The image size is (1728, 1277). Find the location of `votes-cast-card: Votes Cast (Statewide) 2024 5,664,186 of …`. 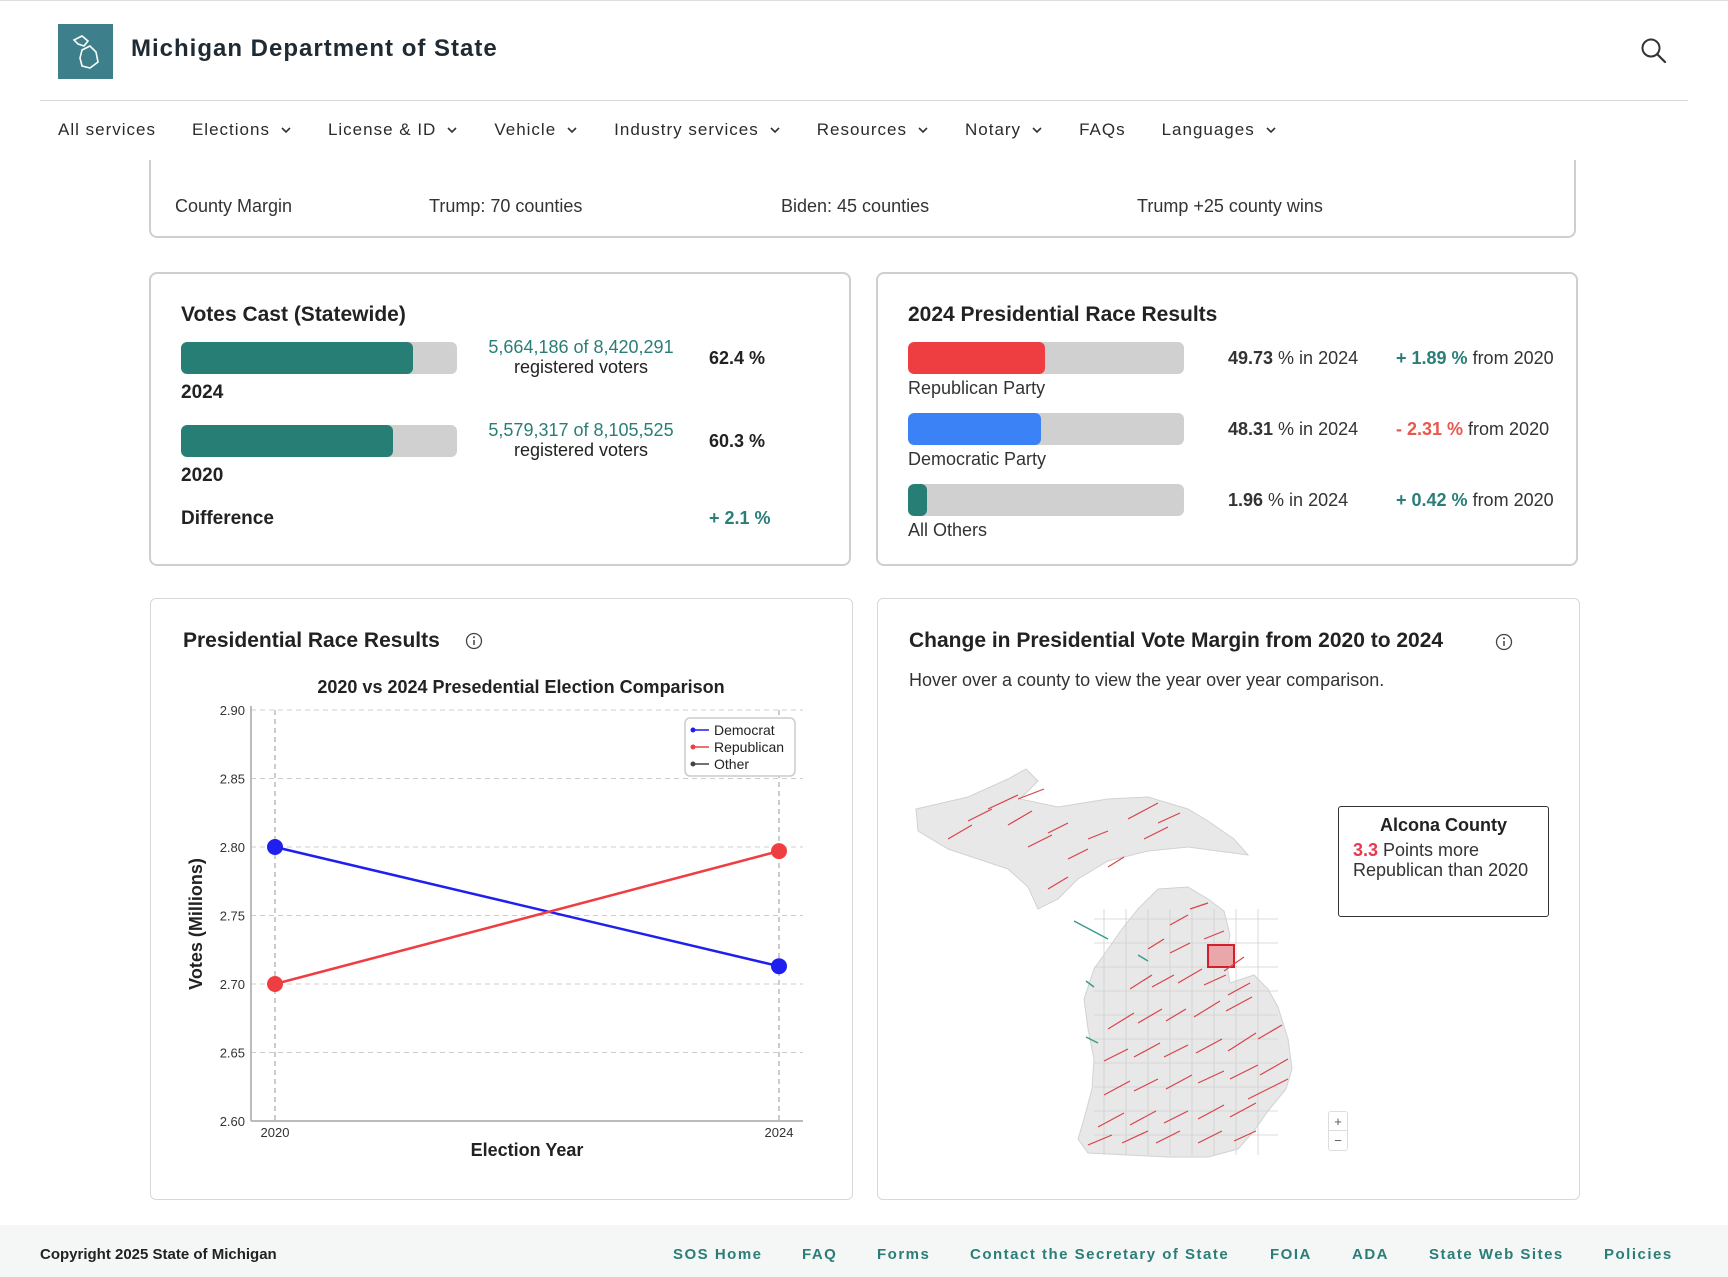

votes-cast-card: Votes Cast (Statewide) 2024 5,664,186 of … is located at coordinates (500, 419).